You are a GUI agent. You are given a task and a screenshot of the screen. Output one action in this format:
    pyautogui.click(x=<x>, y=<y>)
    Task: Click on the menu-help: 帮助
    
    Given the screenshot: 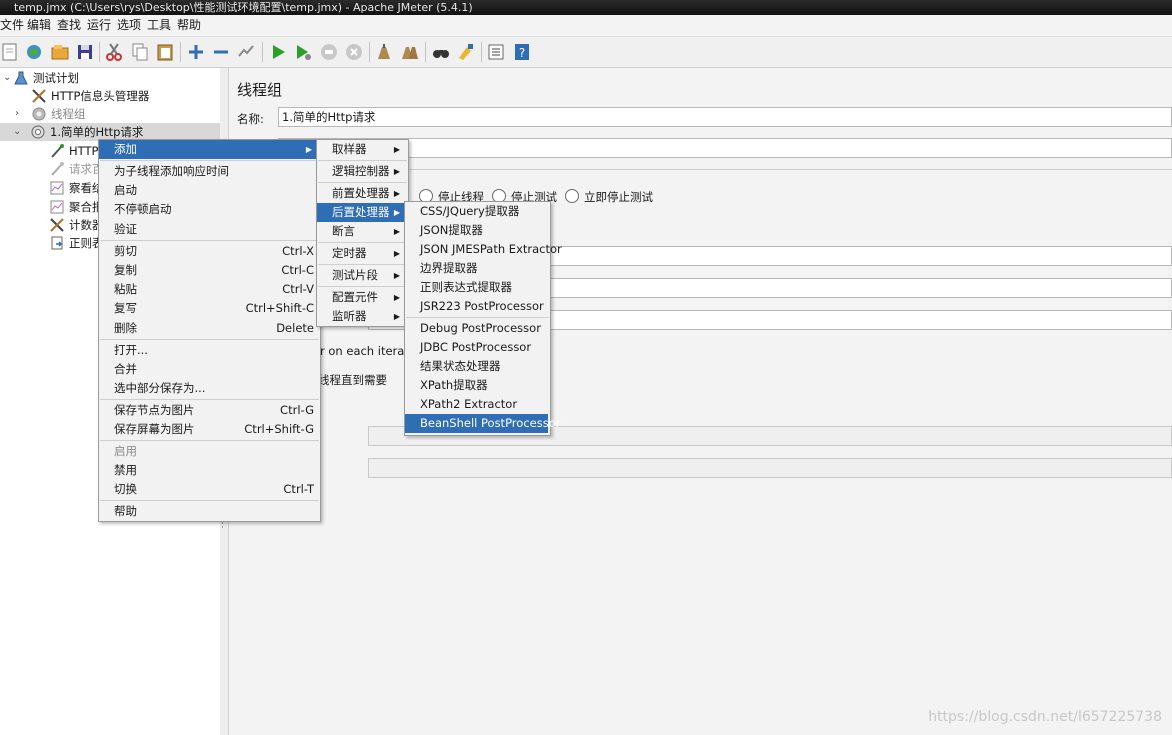 What is the action you would take?
    pyautogui.click(x=189, y=25)
    